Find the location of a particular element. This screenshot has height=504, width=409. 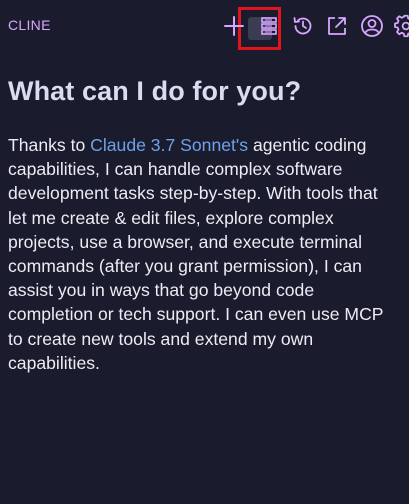

history-icon is located at coordinates (302, 26).